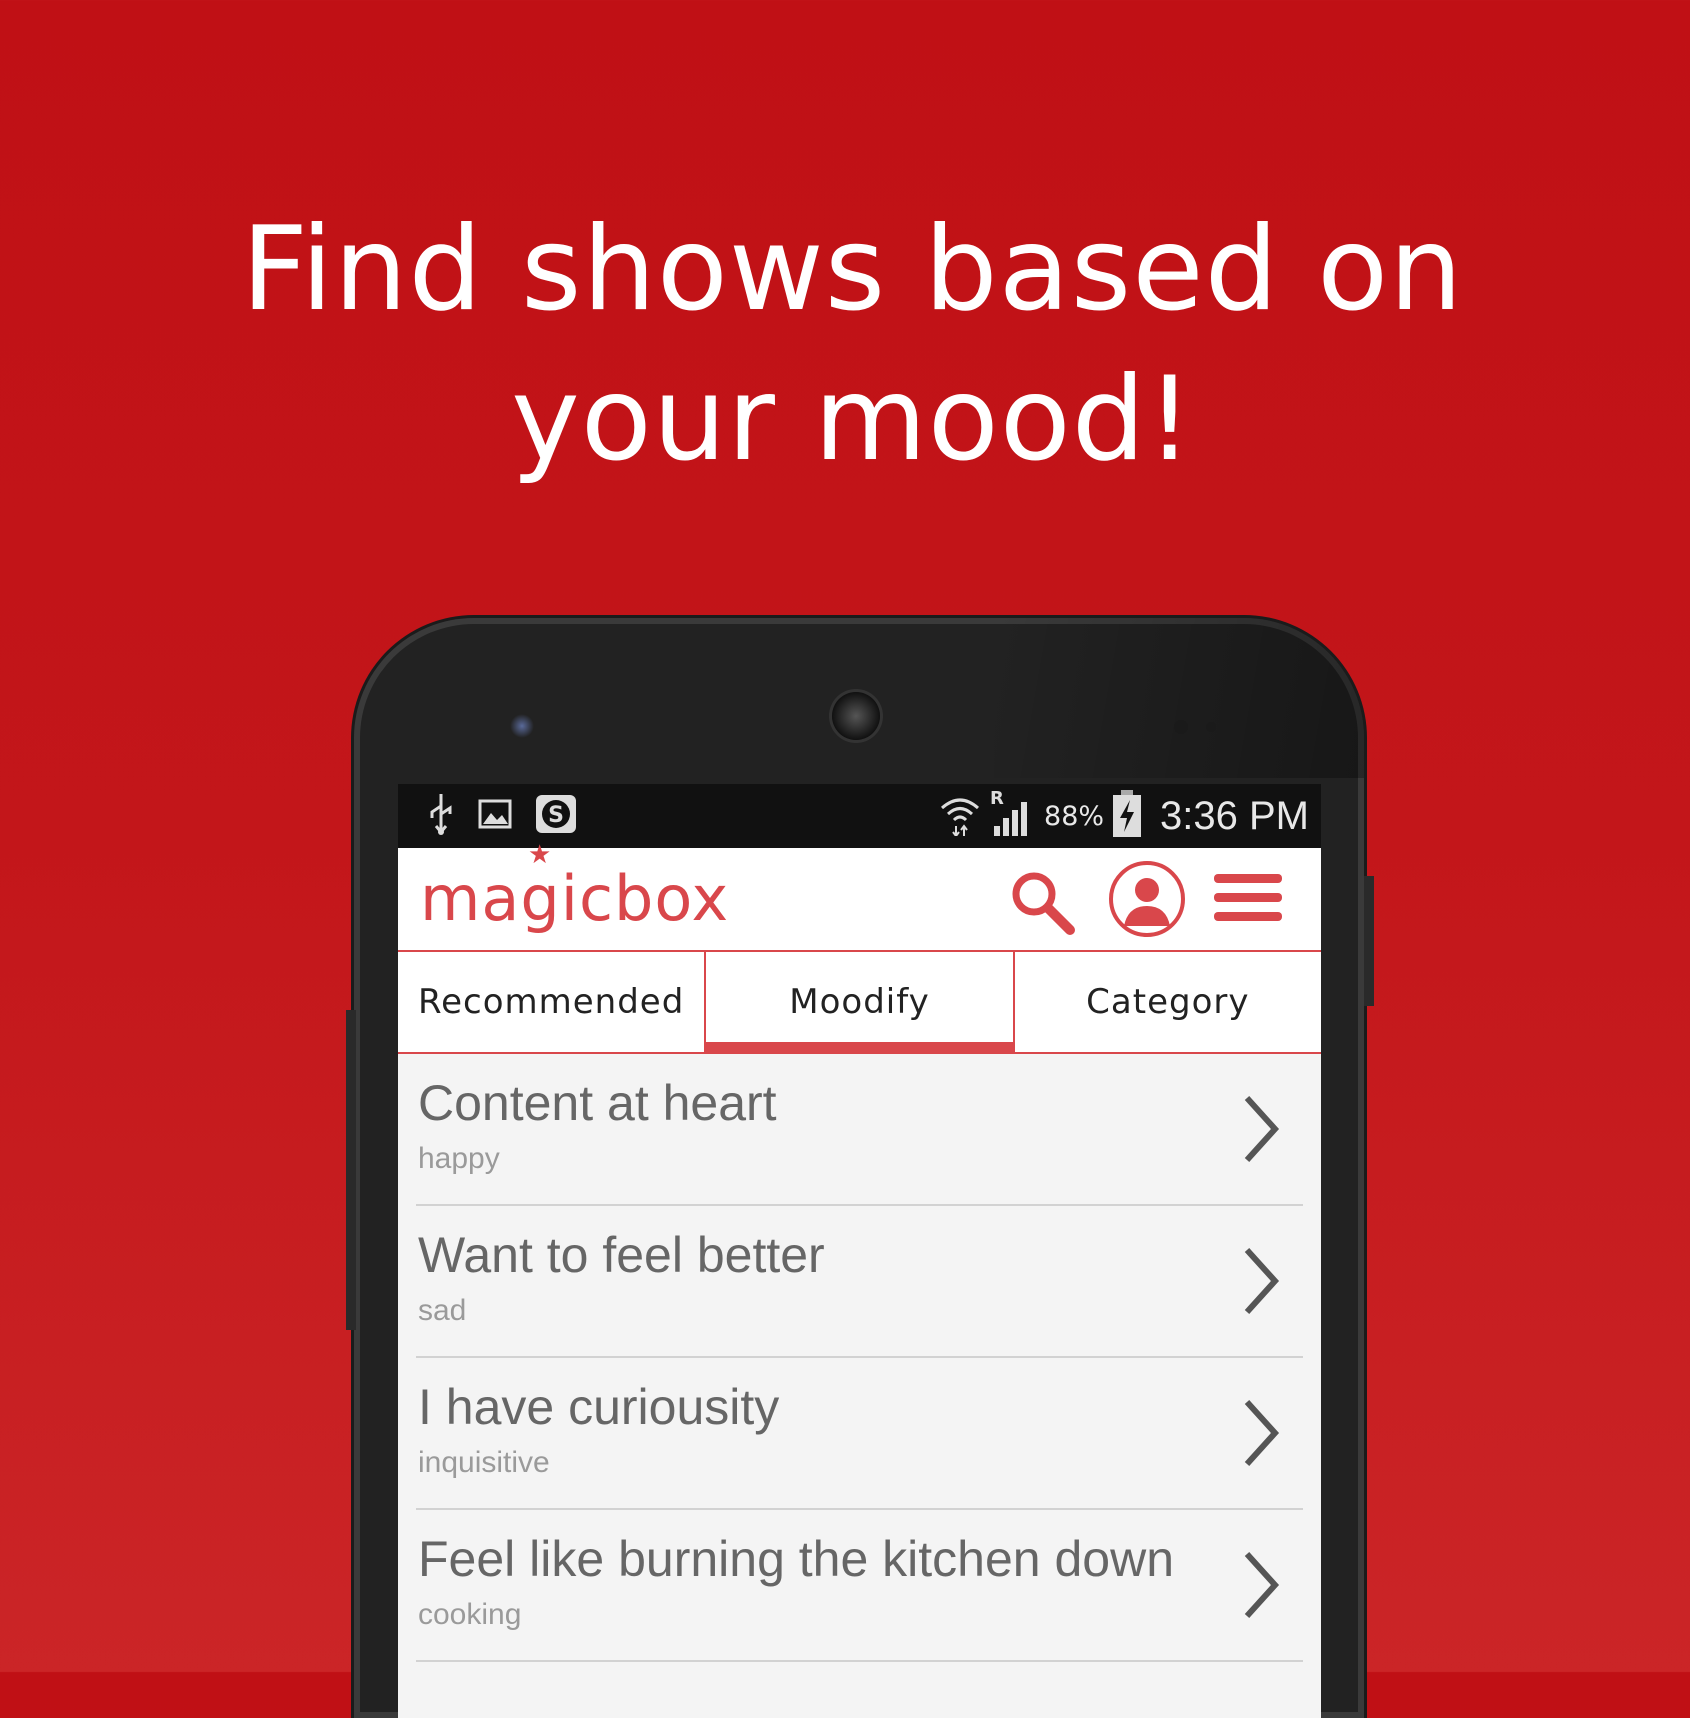 The image size is (1690, 1718). I want to click on headline-line-2: your mood!, so click(852, 419).